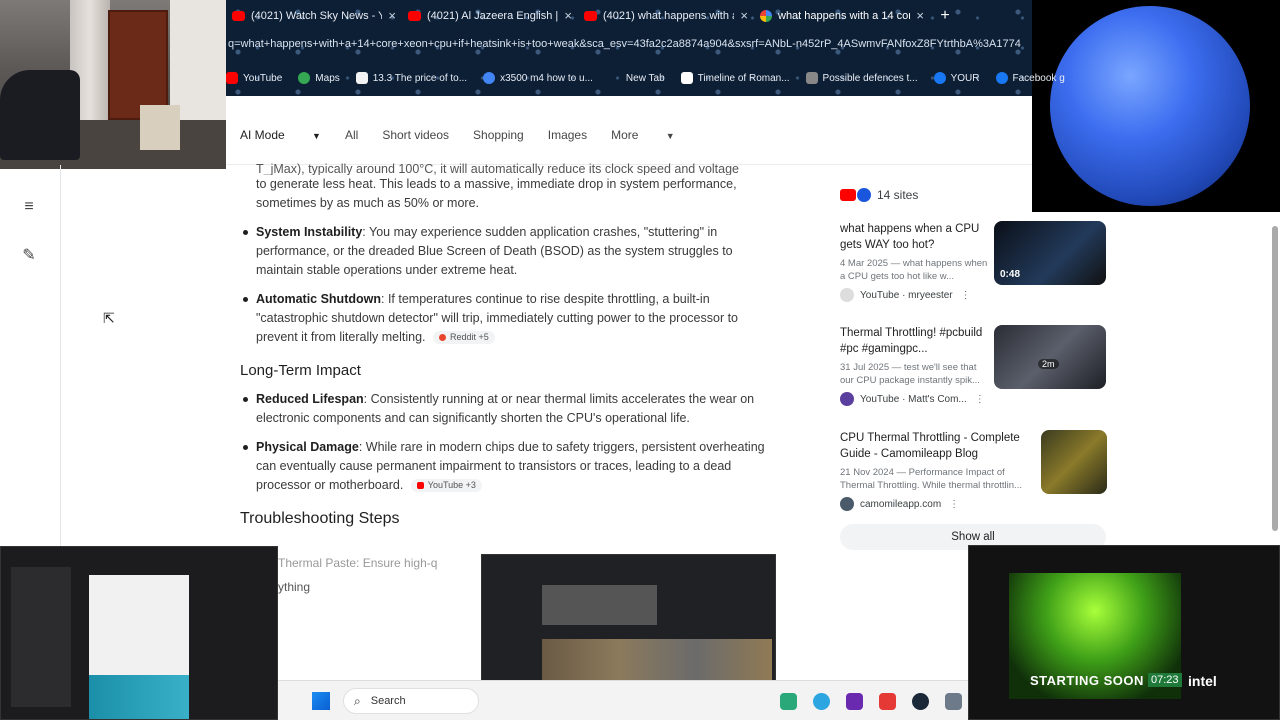 The height and width of the screenshot is (720, 1280). What do you see at coordinates (945, 15) in the screenshot?
I see `new-tab-button: +` at bounding box center [945, 15].